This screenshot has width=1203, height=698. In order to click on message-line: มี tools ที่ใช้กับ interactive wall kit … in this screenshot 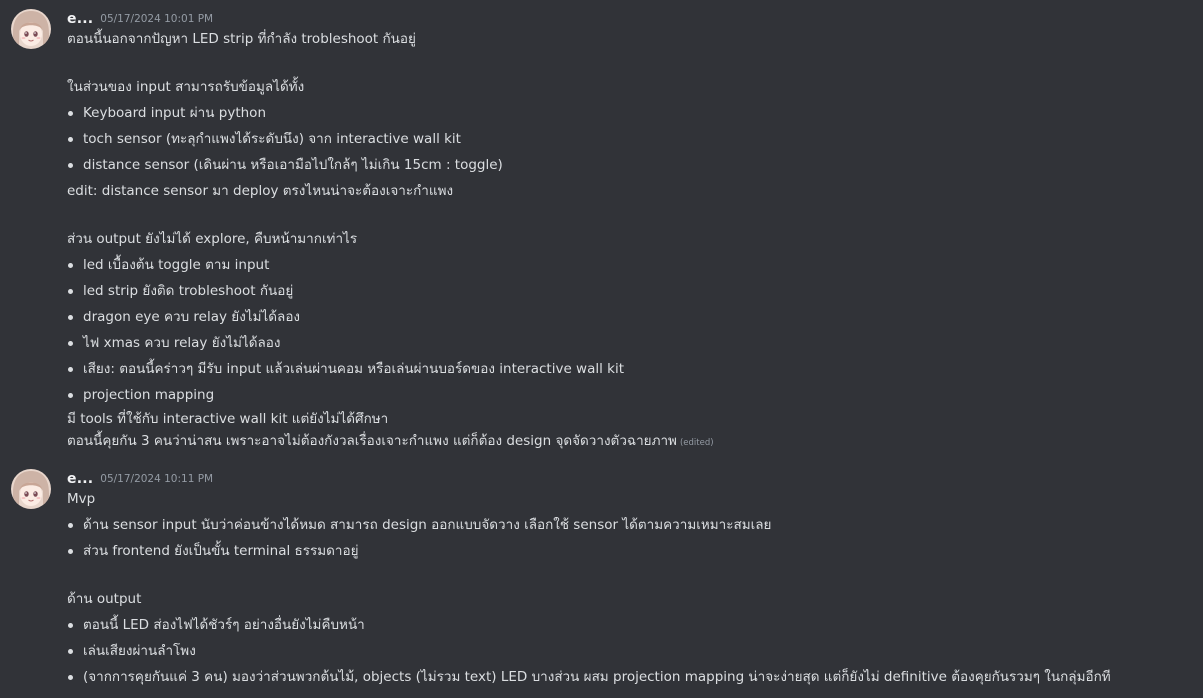, I will do `click(228, 419)`.